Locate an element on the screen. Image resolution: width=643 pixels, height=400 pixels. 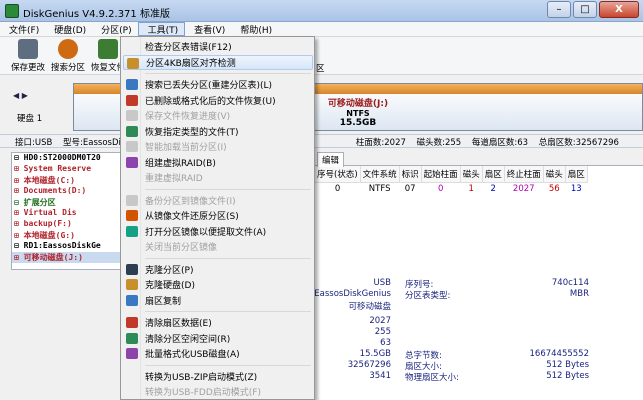
tools-menu-item-label: 批量格式化USB磁盘(A) is located at coordinates (192, 355).